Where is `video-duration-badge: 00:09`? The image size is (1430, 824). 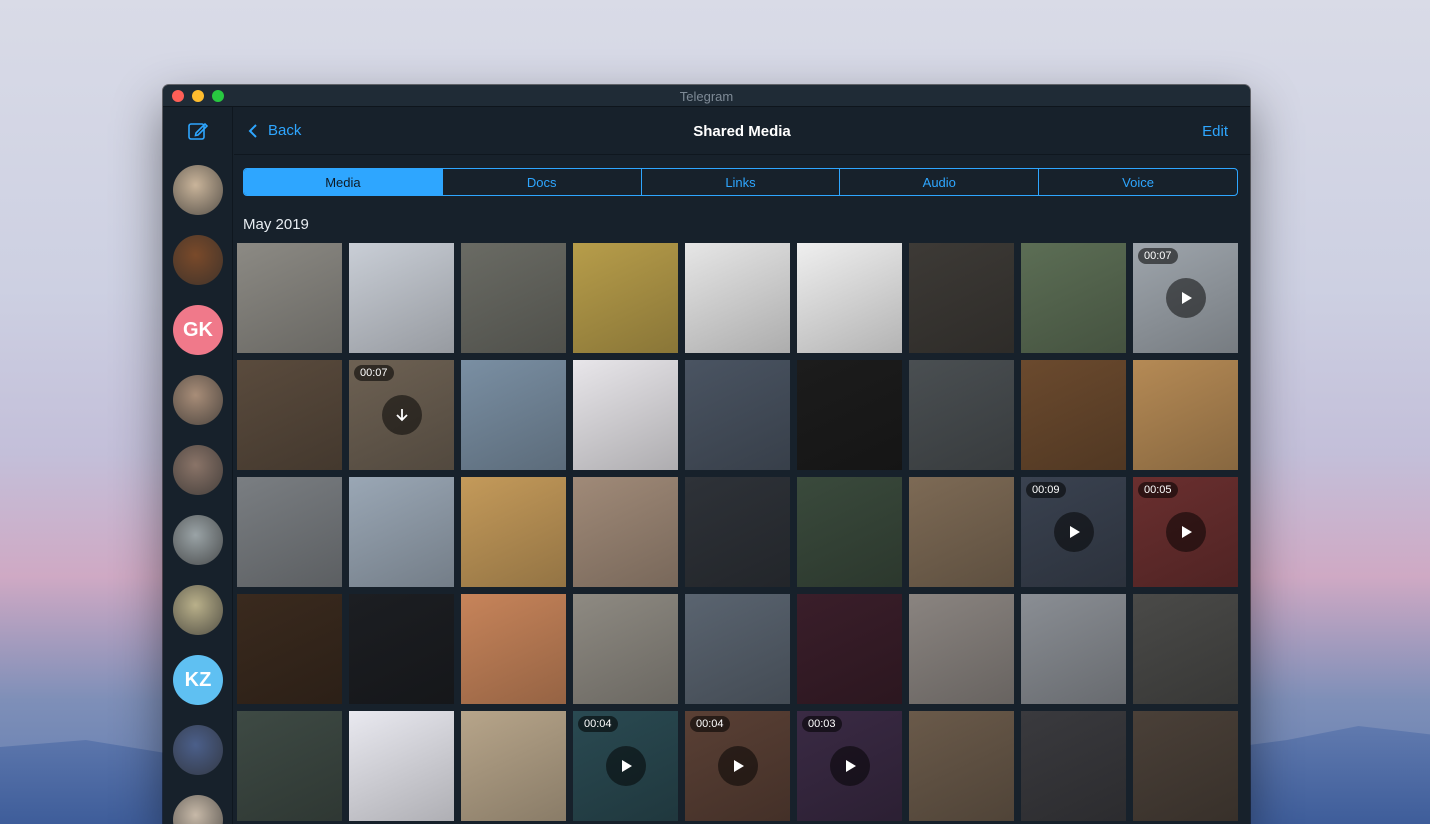 video-duration-badge: 00:09 is located at coordinates (1046, 490).